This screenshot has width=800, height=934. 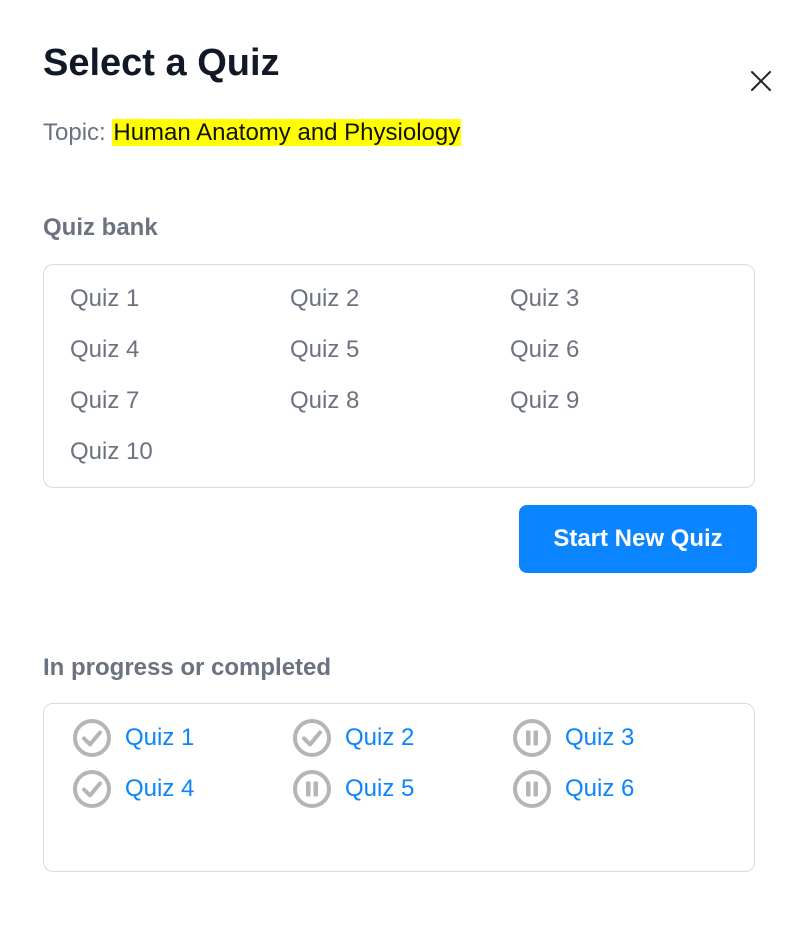 I want to click on quiz-bank-item: Quiz 2, so click(x=324, y=299).